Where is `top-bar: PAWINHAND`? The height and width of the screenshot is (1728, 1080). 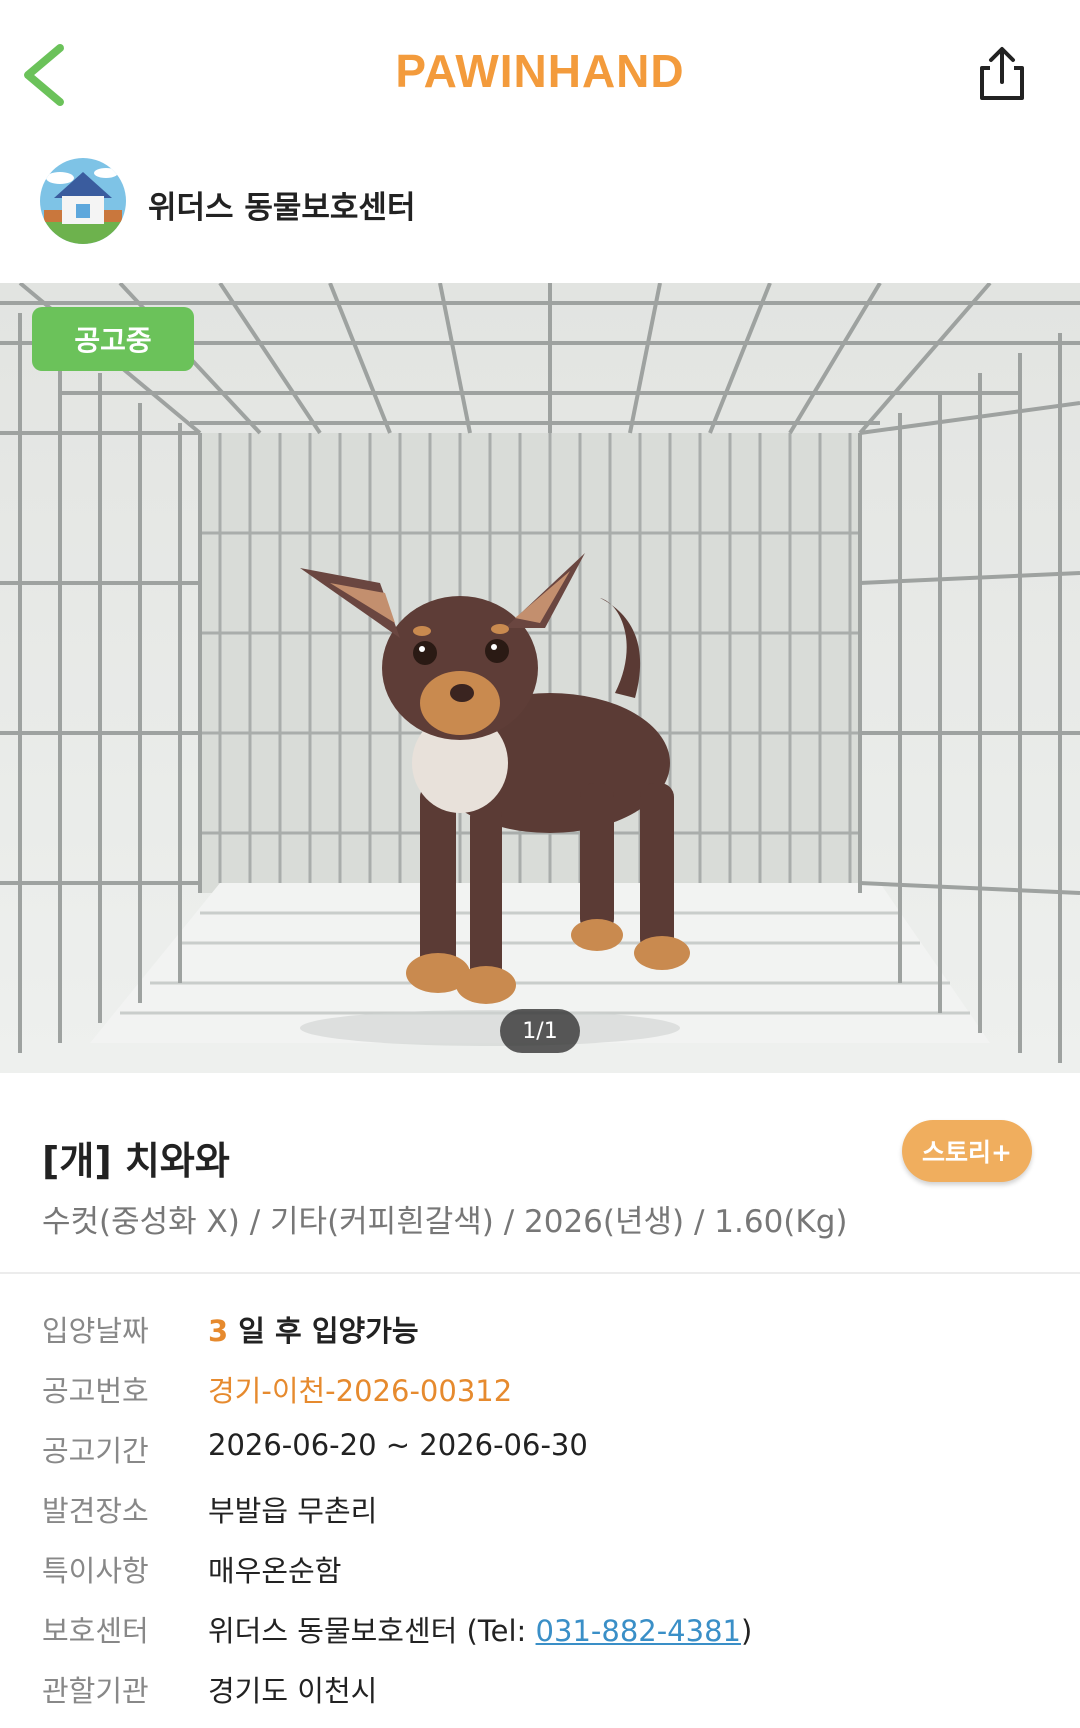
top-bar: PAWINHAND is located at coordinates (540, 70).